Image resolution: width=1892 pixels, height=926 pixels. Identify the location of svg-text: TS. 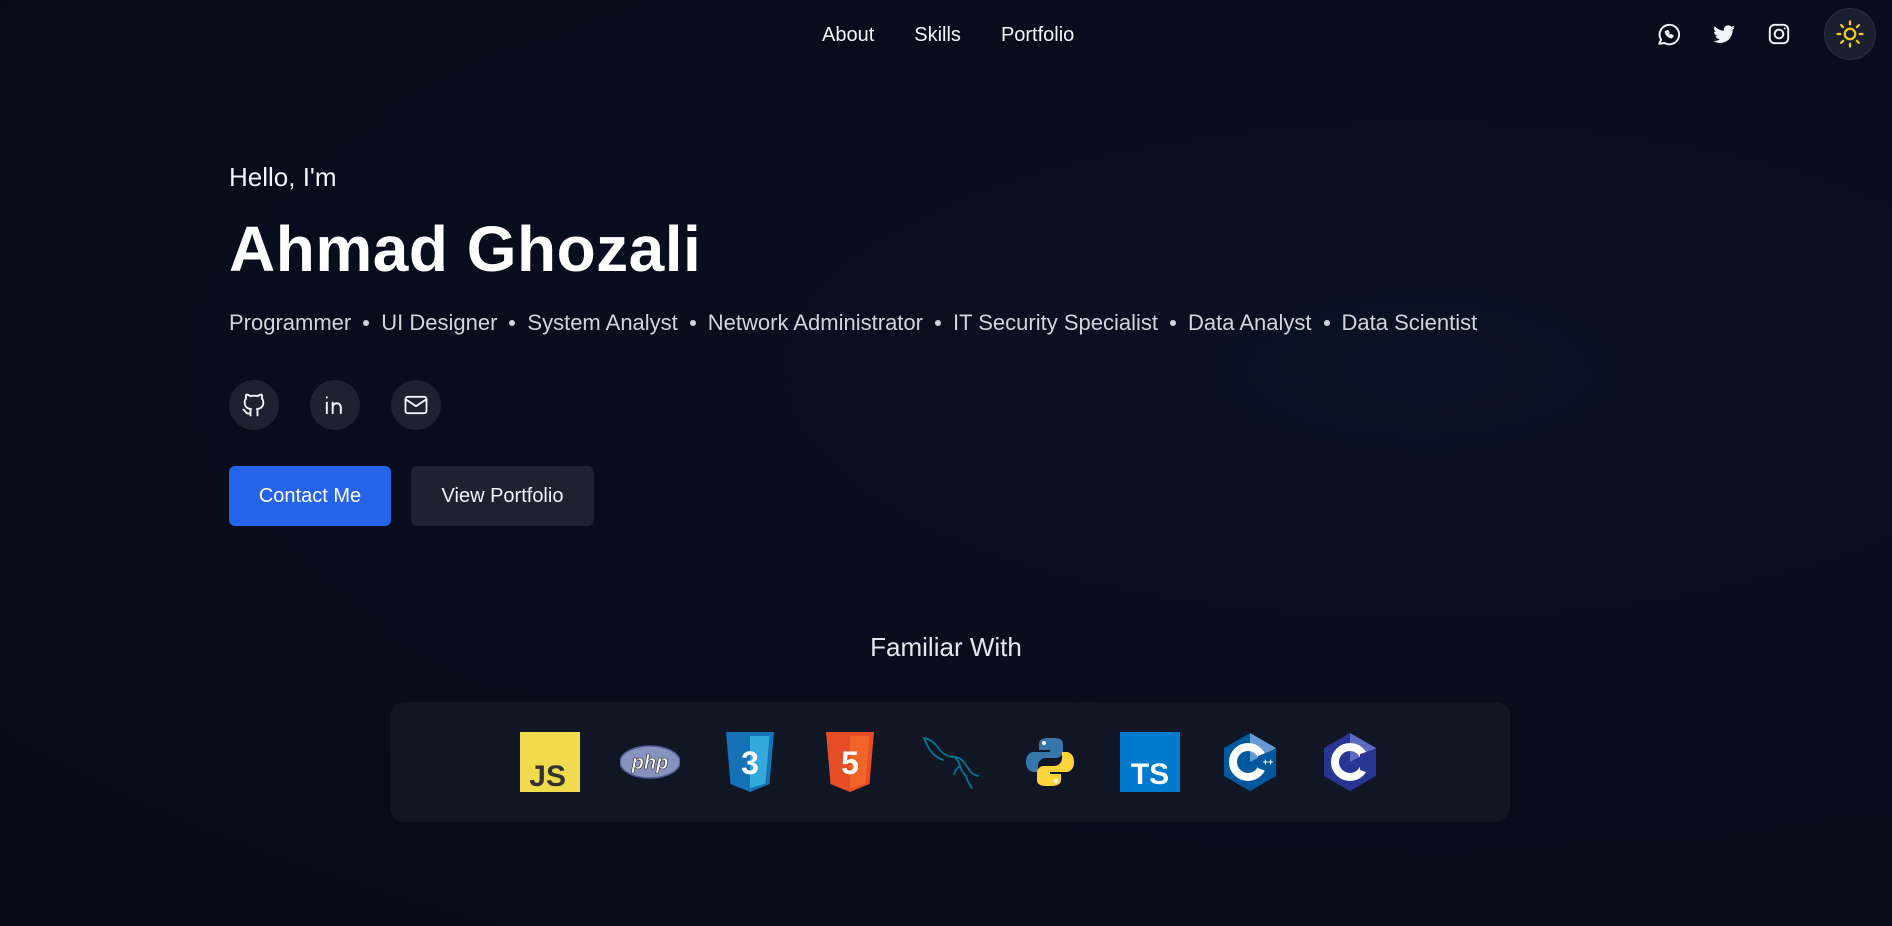
(1150, 774).